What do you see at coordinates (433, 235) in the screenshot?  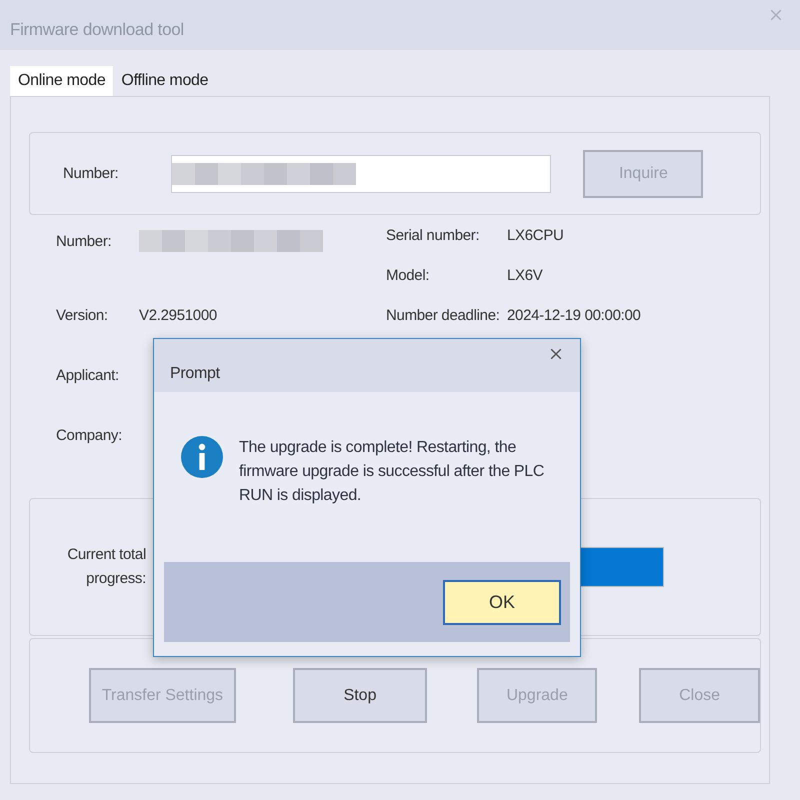 I see `info-label: Serial number:` at bounding box center [433, 235].